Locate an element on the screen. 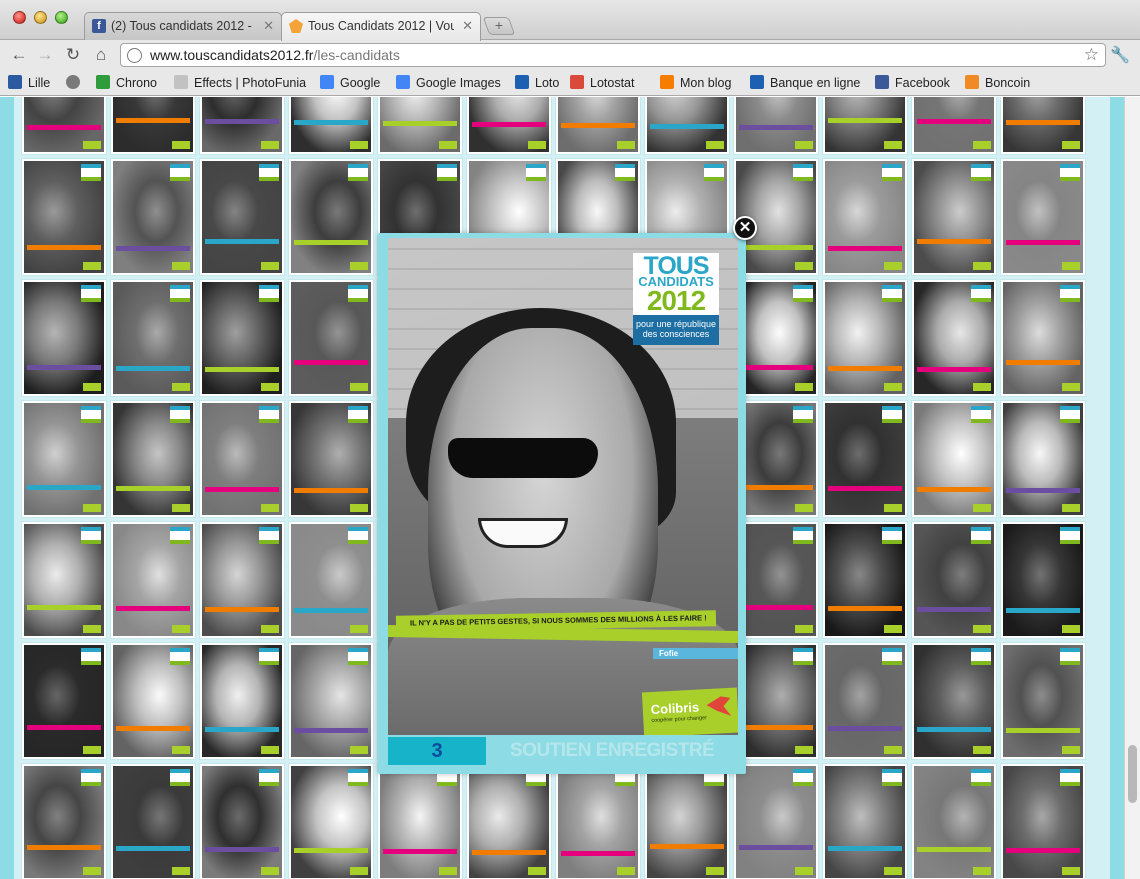 The height and width of the screenshot is (879, 1140). wrench-icon: 🔧 is located at coordinates (1120, 55).